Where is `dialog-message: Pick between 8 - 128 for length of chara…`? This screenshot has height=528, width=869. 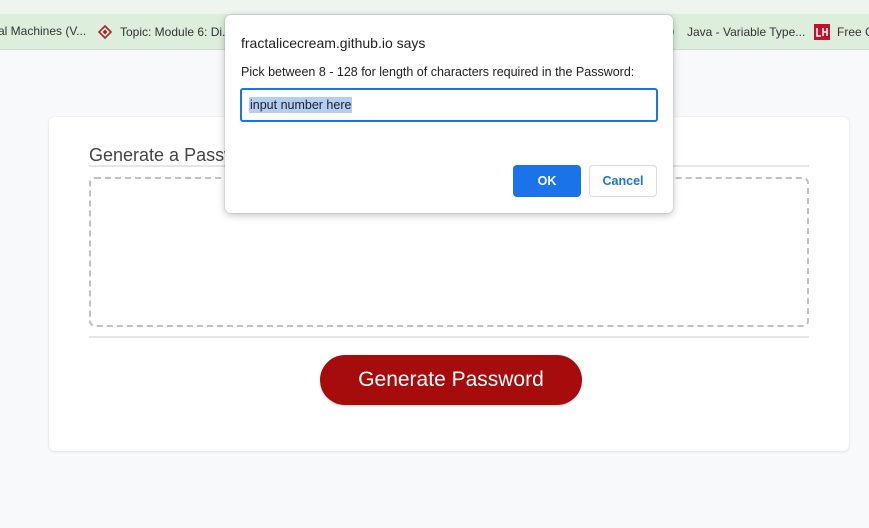 dialog-message: Pick between 8 - 128 for length of chara… is located at coordinates (438, 72).